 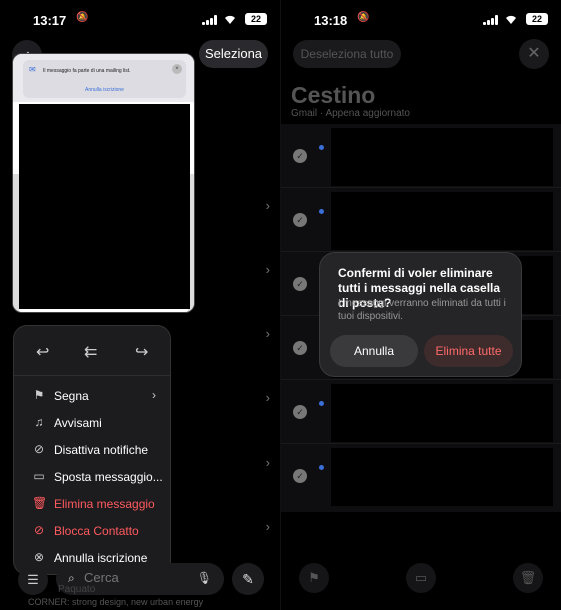 I want to click on menu-item-blocca-contatto: ⊘ Blocca Contatto, so click(x=92, y=531).